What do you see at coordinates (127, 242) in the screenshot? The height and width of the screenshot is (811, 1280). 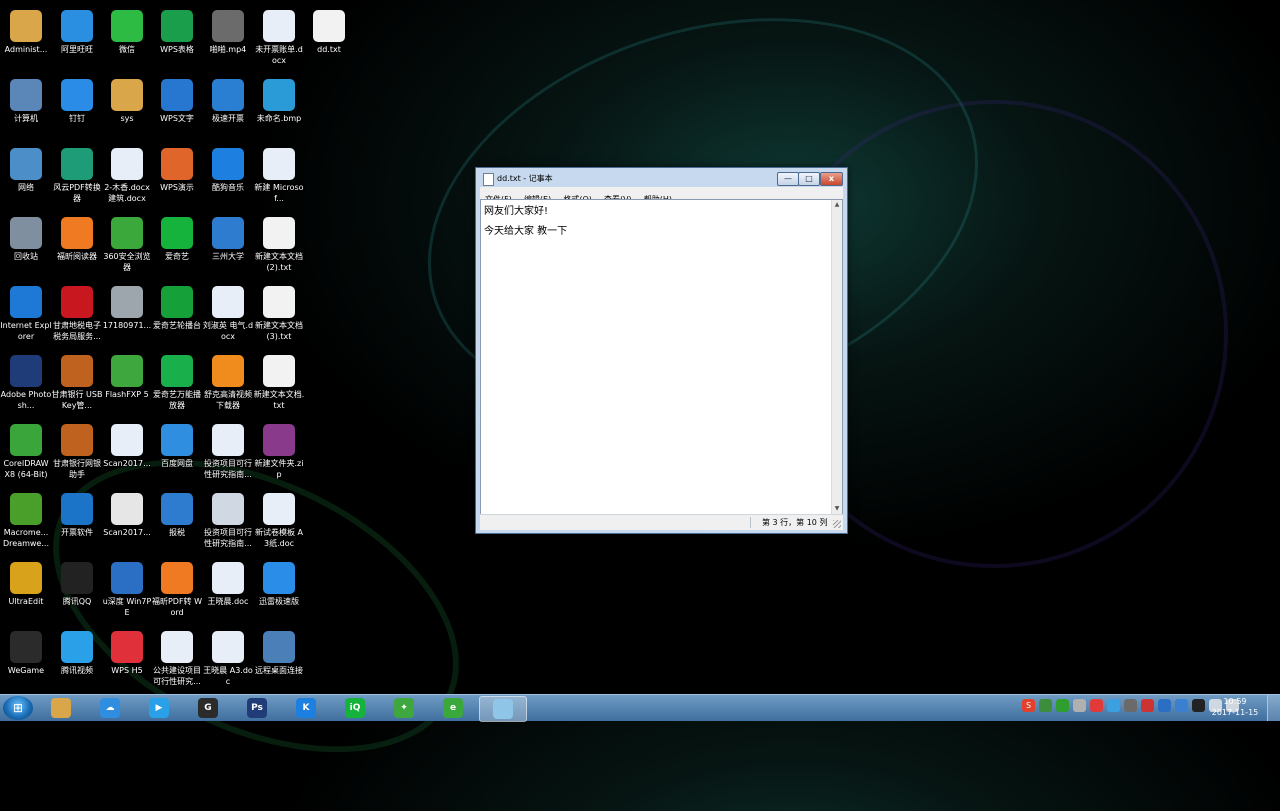 I see `desktop-icon: 360安全浏览器` at bounding box center [127, 242].